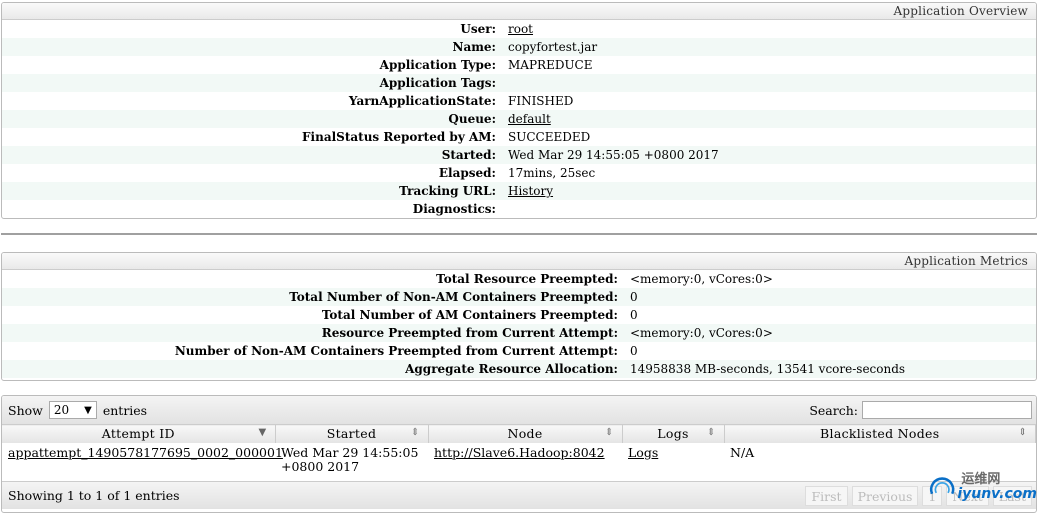 The height and width of the screenshot is (514, 1039). I want to click on entries-info: Showing 1 to 1 of 1 entries, so click(94, 495).